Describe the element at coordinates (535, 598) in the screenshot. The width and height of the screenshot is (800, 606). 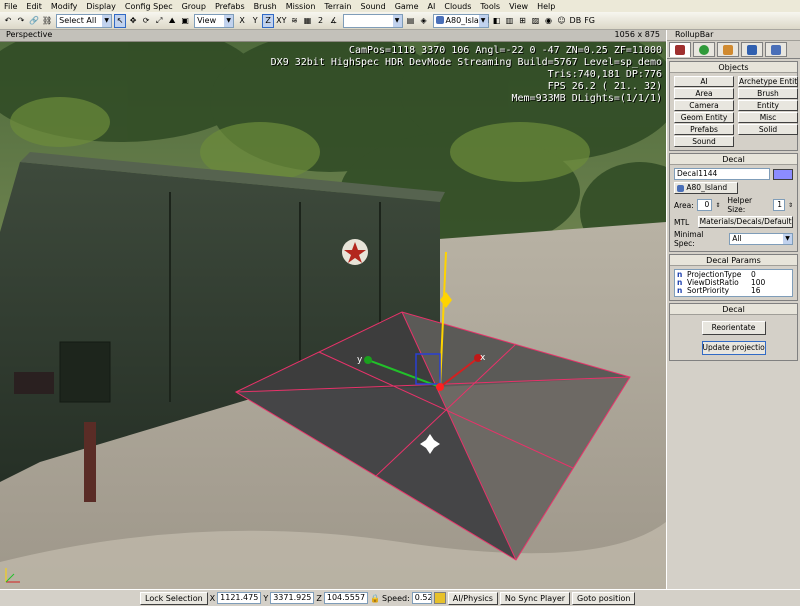
I see `no-sync-player-button: No Sync Player` at that location.